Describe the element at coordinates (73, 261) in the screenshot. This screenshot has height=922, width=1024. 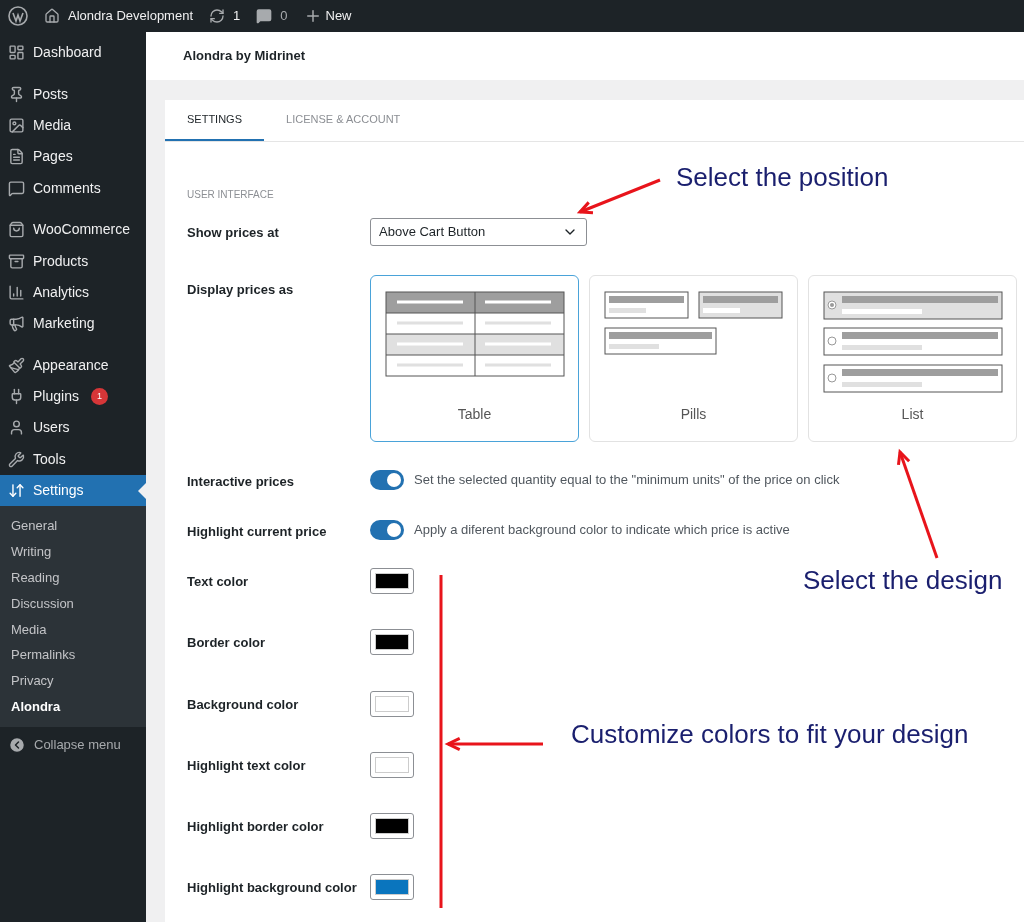
I see `sidebar-item: Products` at that location.